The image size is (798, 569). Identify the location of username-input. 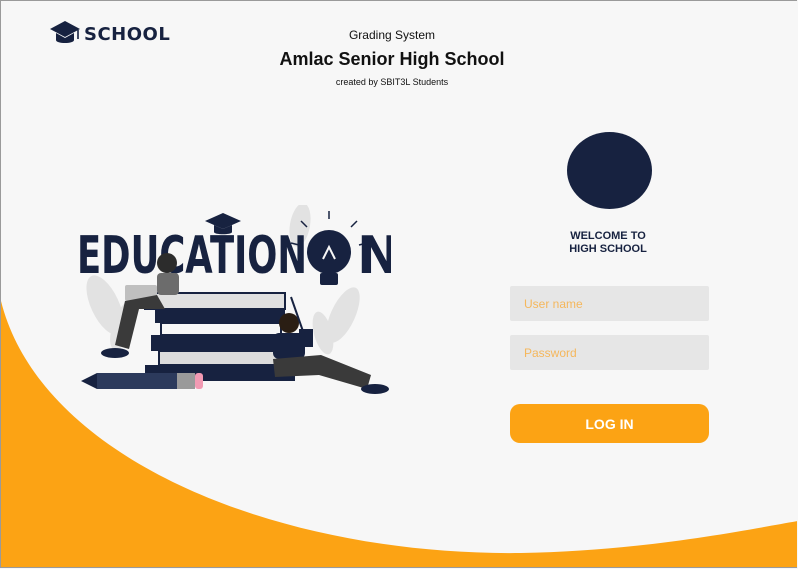
(609, 303).